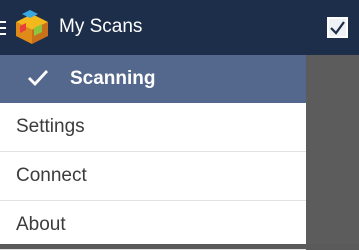  I want to click on check-icon, so click(38, 78).